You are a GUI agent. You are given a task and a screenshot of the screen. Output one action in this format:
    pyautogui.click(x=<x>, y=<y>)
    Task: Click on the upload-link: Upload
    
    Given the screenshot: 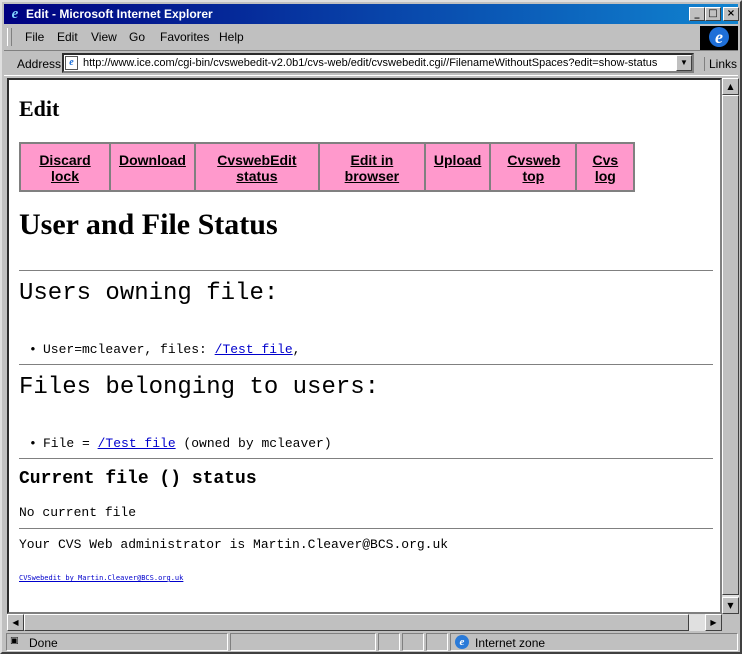 What is the action you would take?
    pyautogui.click(x=457, y=160)
    